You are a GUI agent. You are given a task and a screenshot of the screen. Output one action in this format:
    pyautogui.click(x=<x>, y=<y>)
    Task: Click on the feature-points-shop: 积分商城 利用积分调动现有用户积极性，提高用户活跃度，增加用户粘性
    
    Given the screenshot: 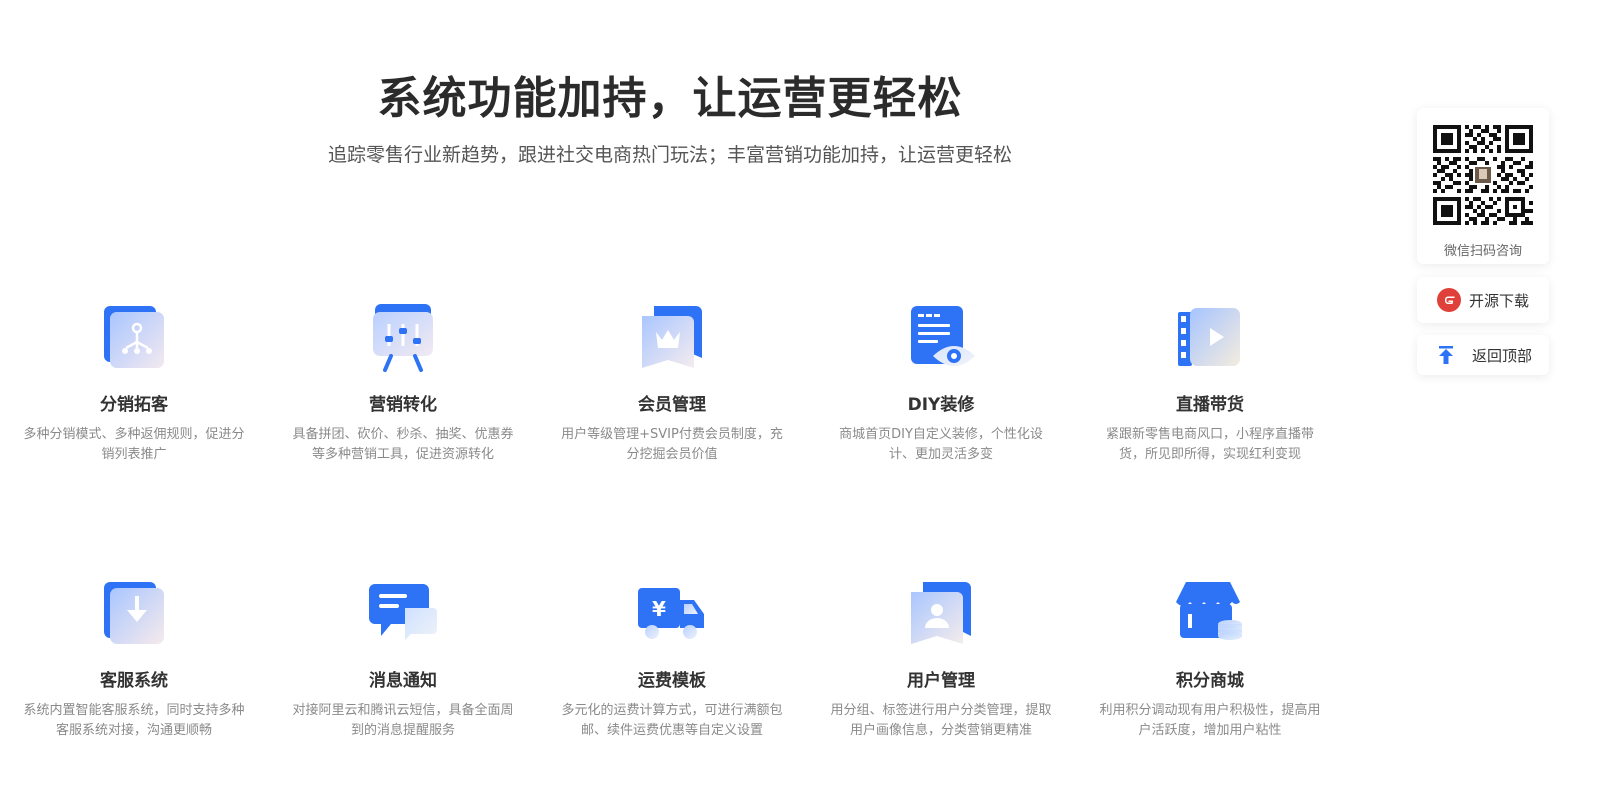 What is the action you would take?
    pyautogui.click(x=1210, y=658)
    